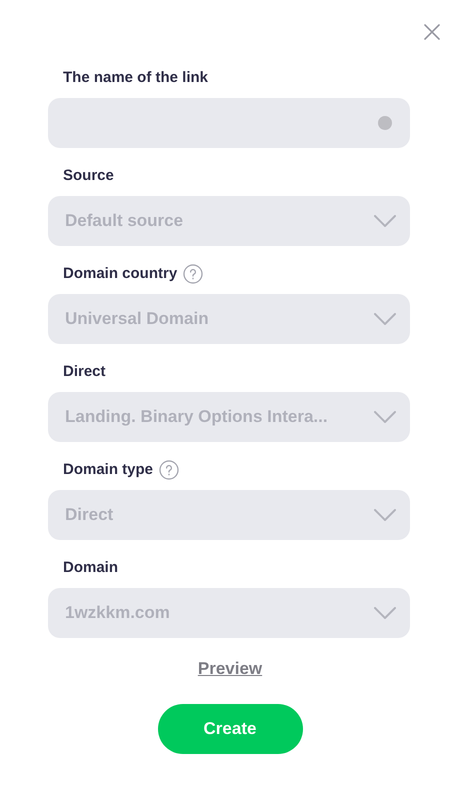 This screenshot has height=795, width=460. Describe the element at coordinates (432, 32) in the screenshot. I see `close-icon` at that location.